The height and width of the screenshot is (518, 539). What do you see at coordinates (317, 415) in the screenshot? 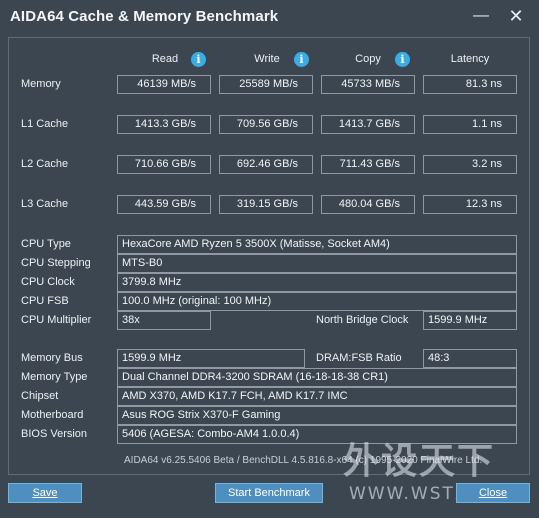
I see `motherboard-value: Asus ROG Strix X370-F Gaming` at bounding box center [317, 415].